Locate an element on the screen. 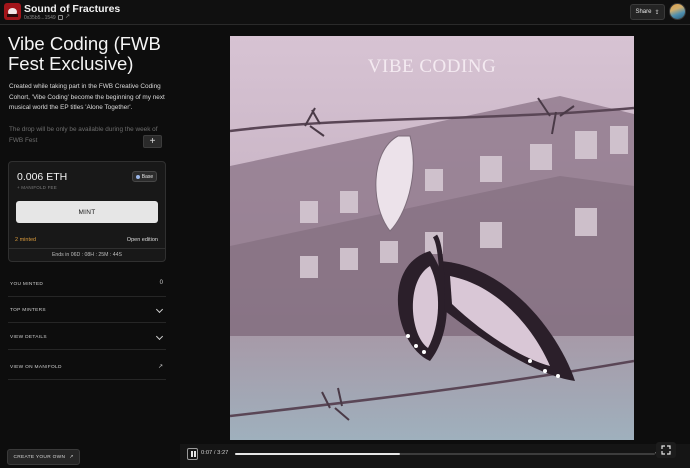 This screenshot has width=690, height=468. you-minted-value: 0 is located at coordinates (161, 283).